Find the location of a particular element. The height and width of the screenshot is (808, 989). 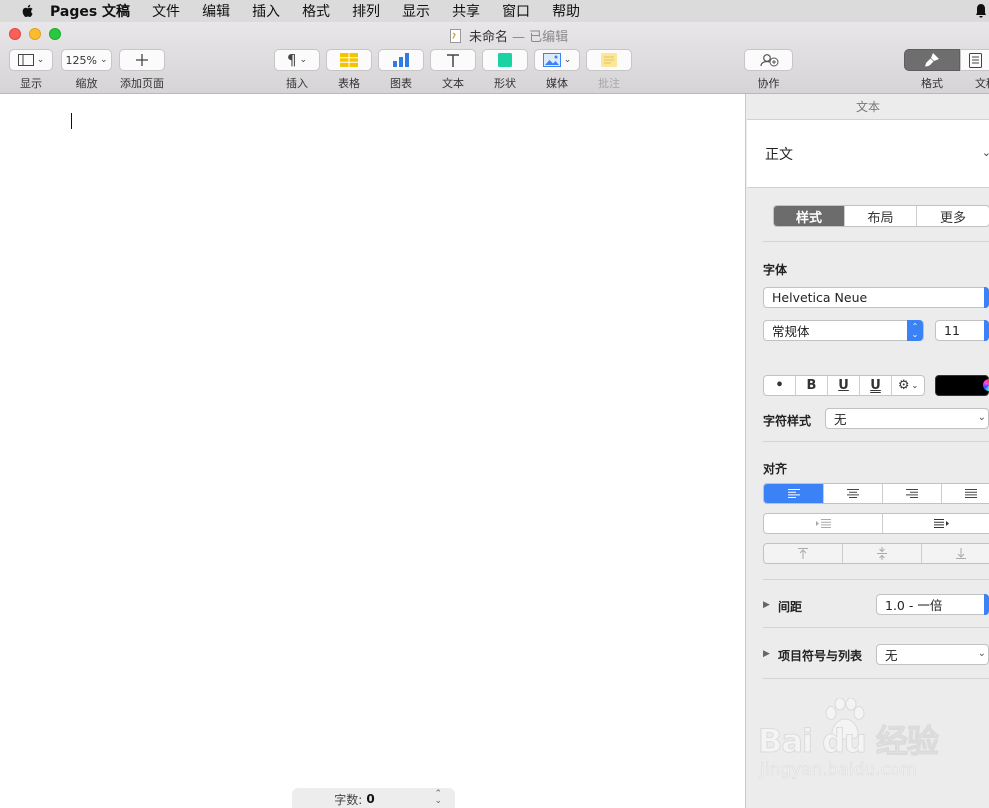

format-inspector-button is located at coordinates (932, 60).